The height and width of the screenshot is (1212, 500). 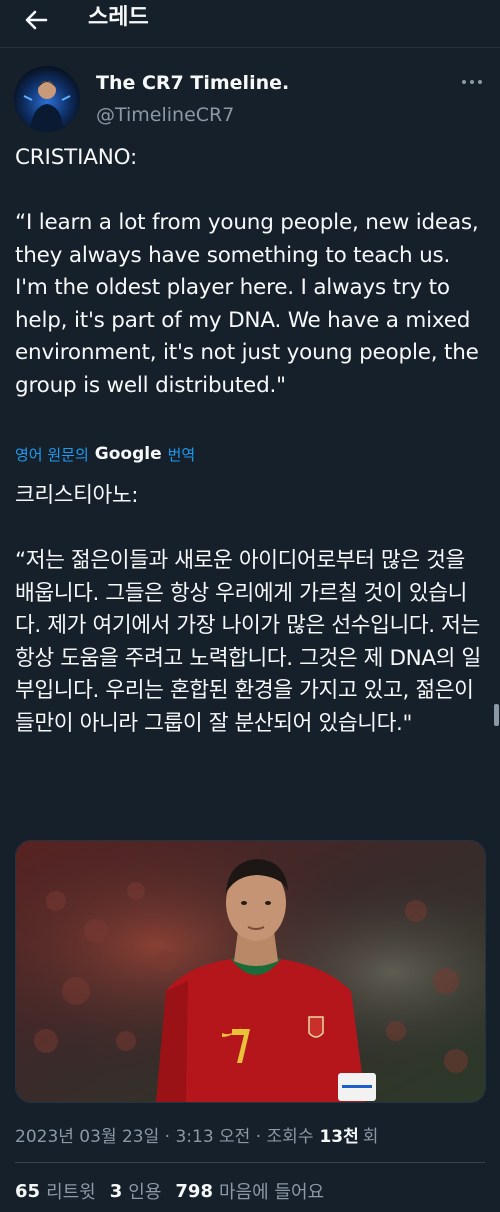 What do you see at coordinates (250, 97) in the screenshot?
I see `tweet-header: The CR7 Timeline. @TimelineCR7` at bounding box center [250, 97].